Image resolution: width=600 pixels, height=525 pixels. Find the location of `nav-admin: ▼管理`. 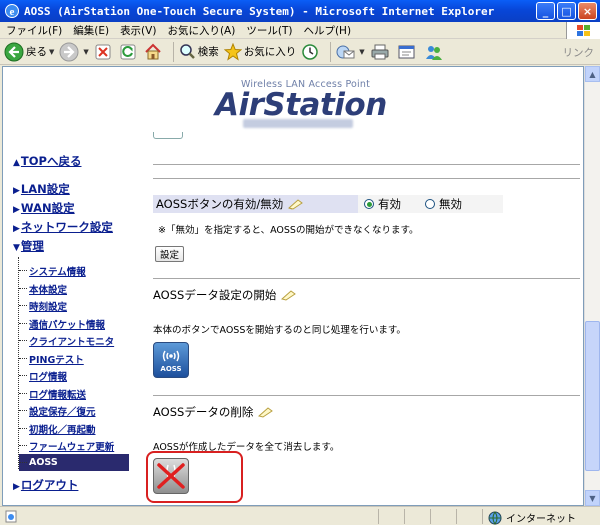

nav-admin: ▼管理 is located at coordinates (28, 246).